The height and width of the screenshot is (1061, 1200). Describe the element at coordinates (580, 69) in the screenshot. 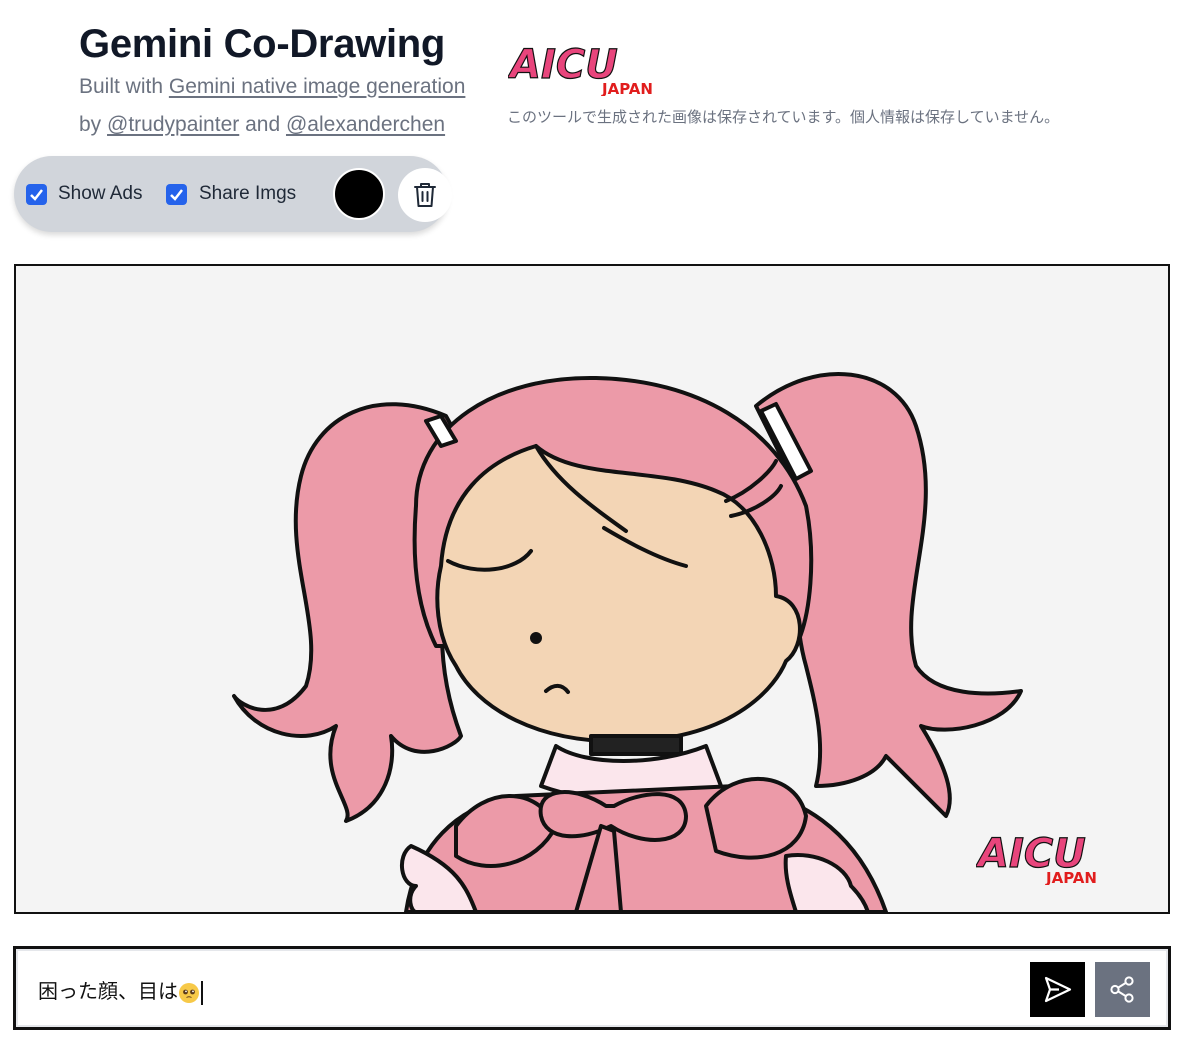

I see `aicu-japan-logo: AICU JAPAN` at that location.